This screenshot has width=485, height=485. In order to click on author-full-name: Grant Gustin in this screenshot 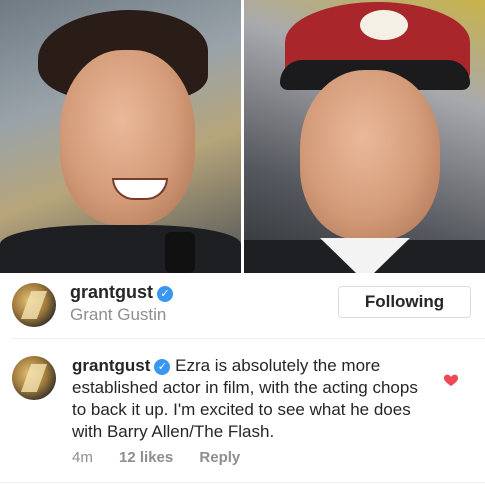, I will do `click(118, 314)`.